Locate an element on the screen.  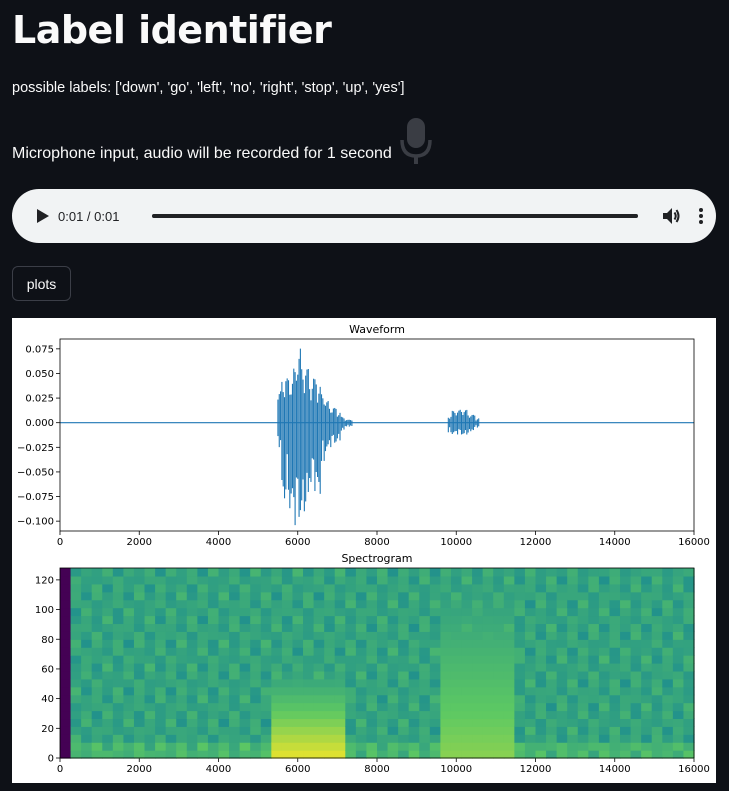
audio-player: 0:01 / 0:01 is located at coordinates (364, 216).